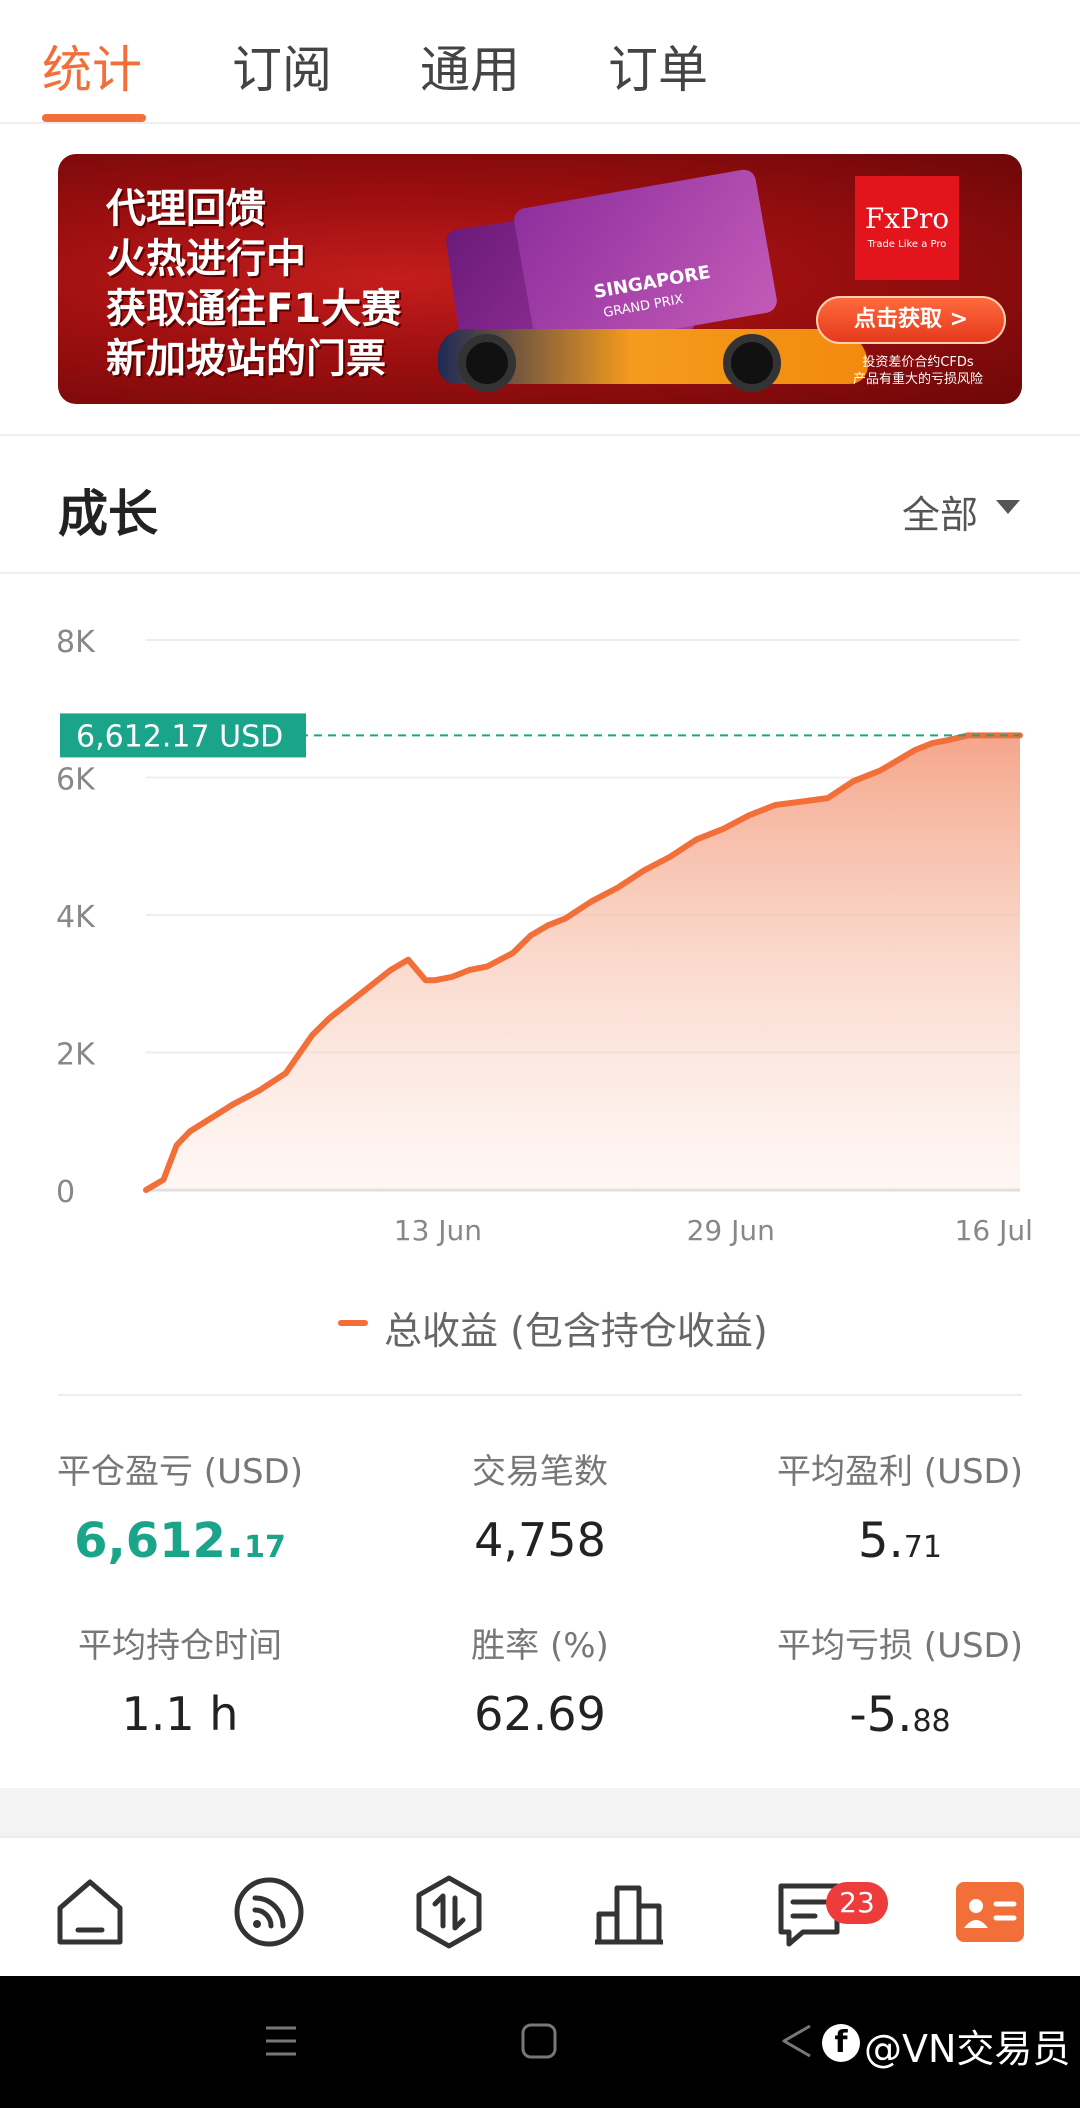  I want to click on stat-label: 平均盈利 (USD), so click(900, 1472).